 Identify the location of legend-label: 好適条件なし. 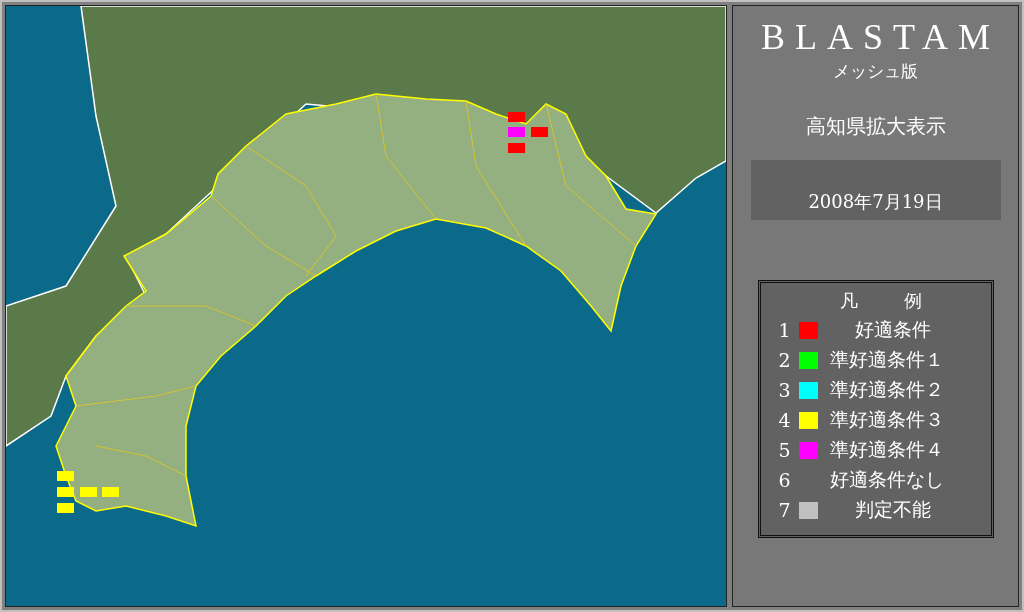
(886, 479).